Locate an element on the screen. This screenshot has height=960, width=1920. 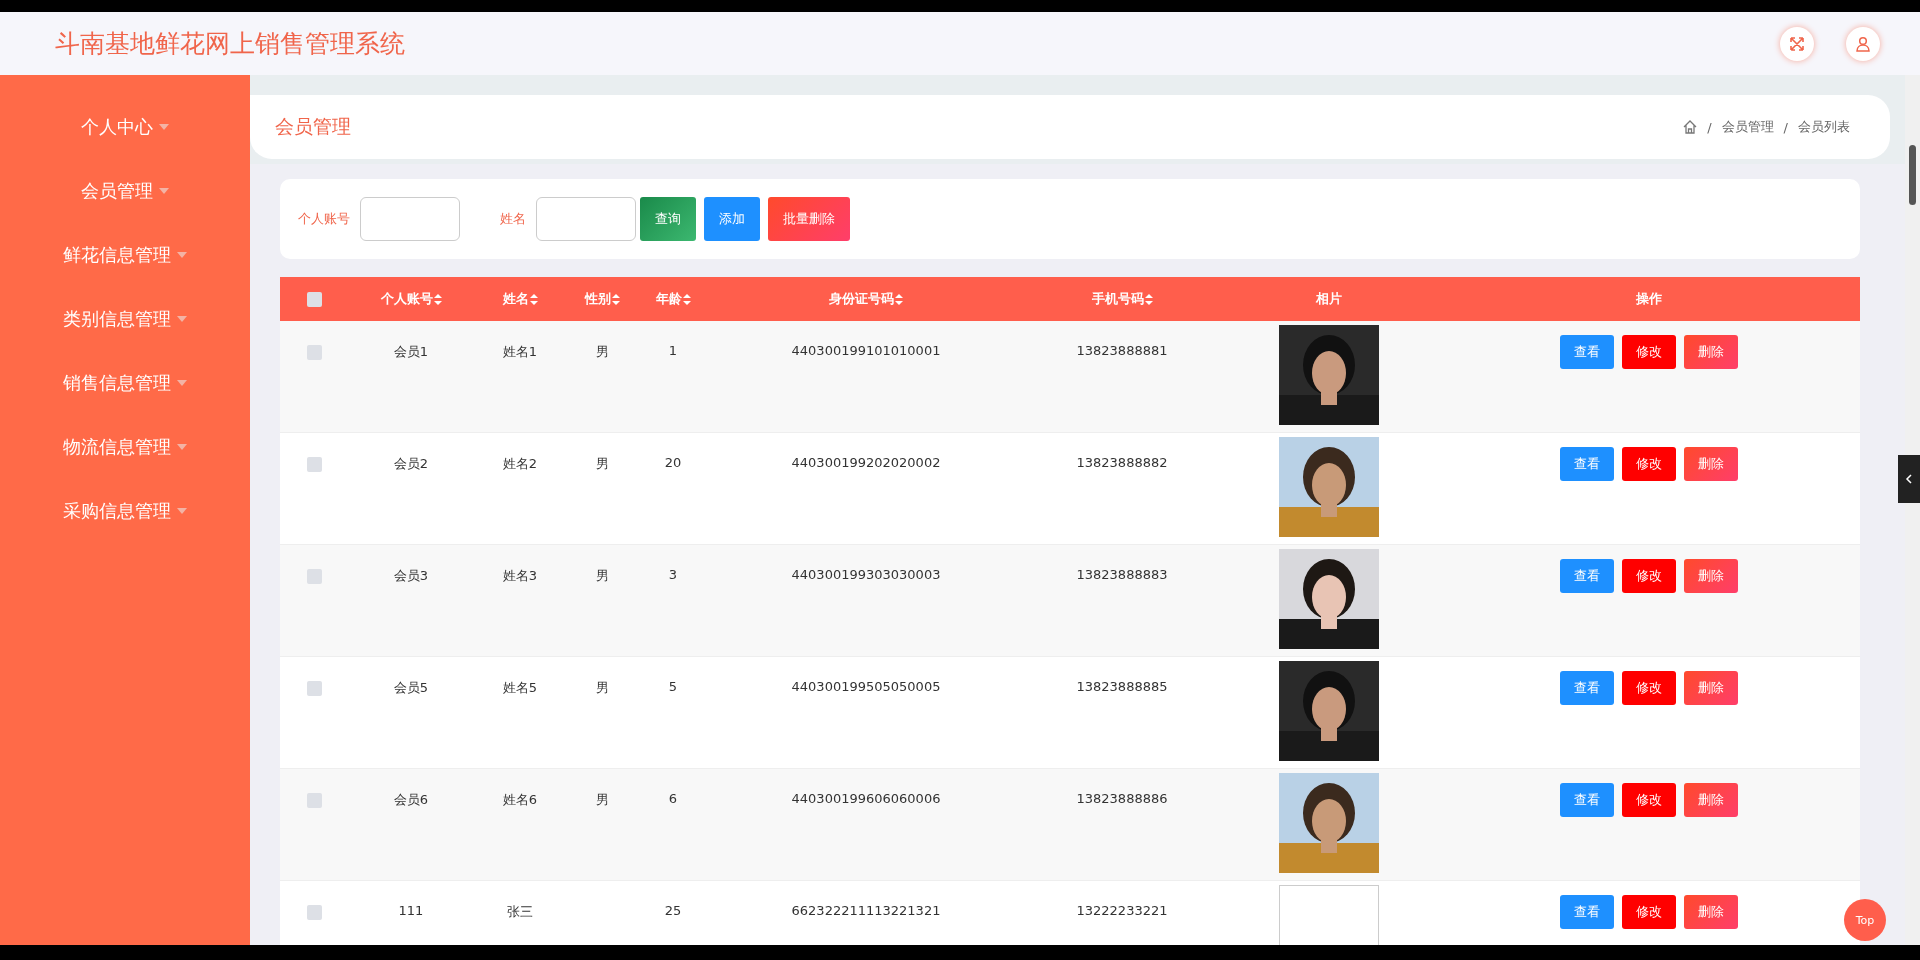
column-header: 姓名 is located at coordinates (520, 299).